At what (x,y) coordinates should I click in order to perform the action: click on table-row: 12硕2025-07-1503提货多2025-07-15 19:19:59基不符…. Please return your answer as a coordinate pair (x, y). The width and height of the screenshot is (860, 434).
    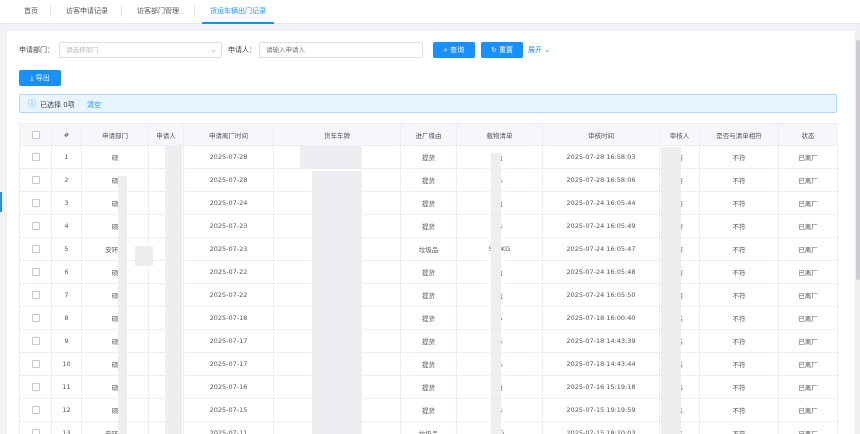
    Looking at the image, I should click on (428, 410).